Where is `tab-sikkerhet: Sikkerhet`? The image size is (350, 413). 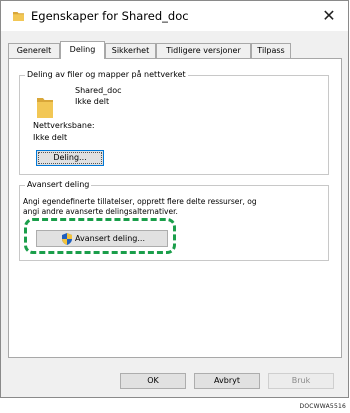 tab-sikkerhet: Sikkerhet is located at coordinates (130, 50).